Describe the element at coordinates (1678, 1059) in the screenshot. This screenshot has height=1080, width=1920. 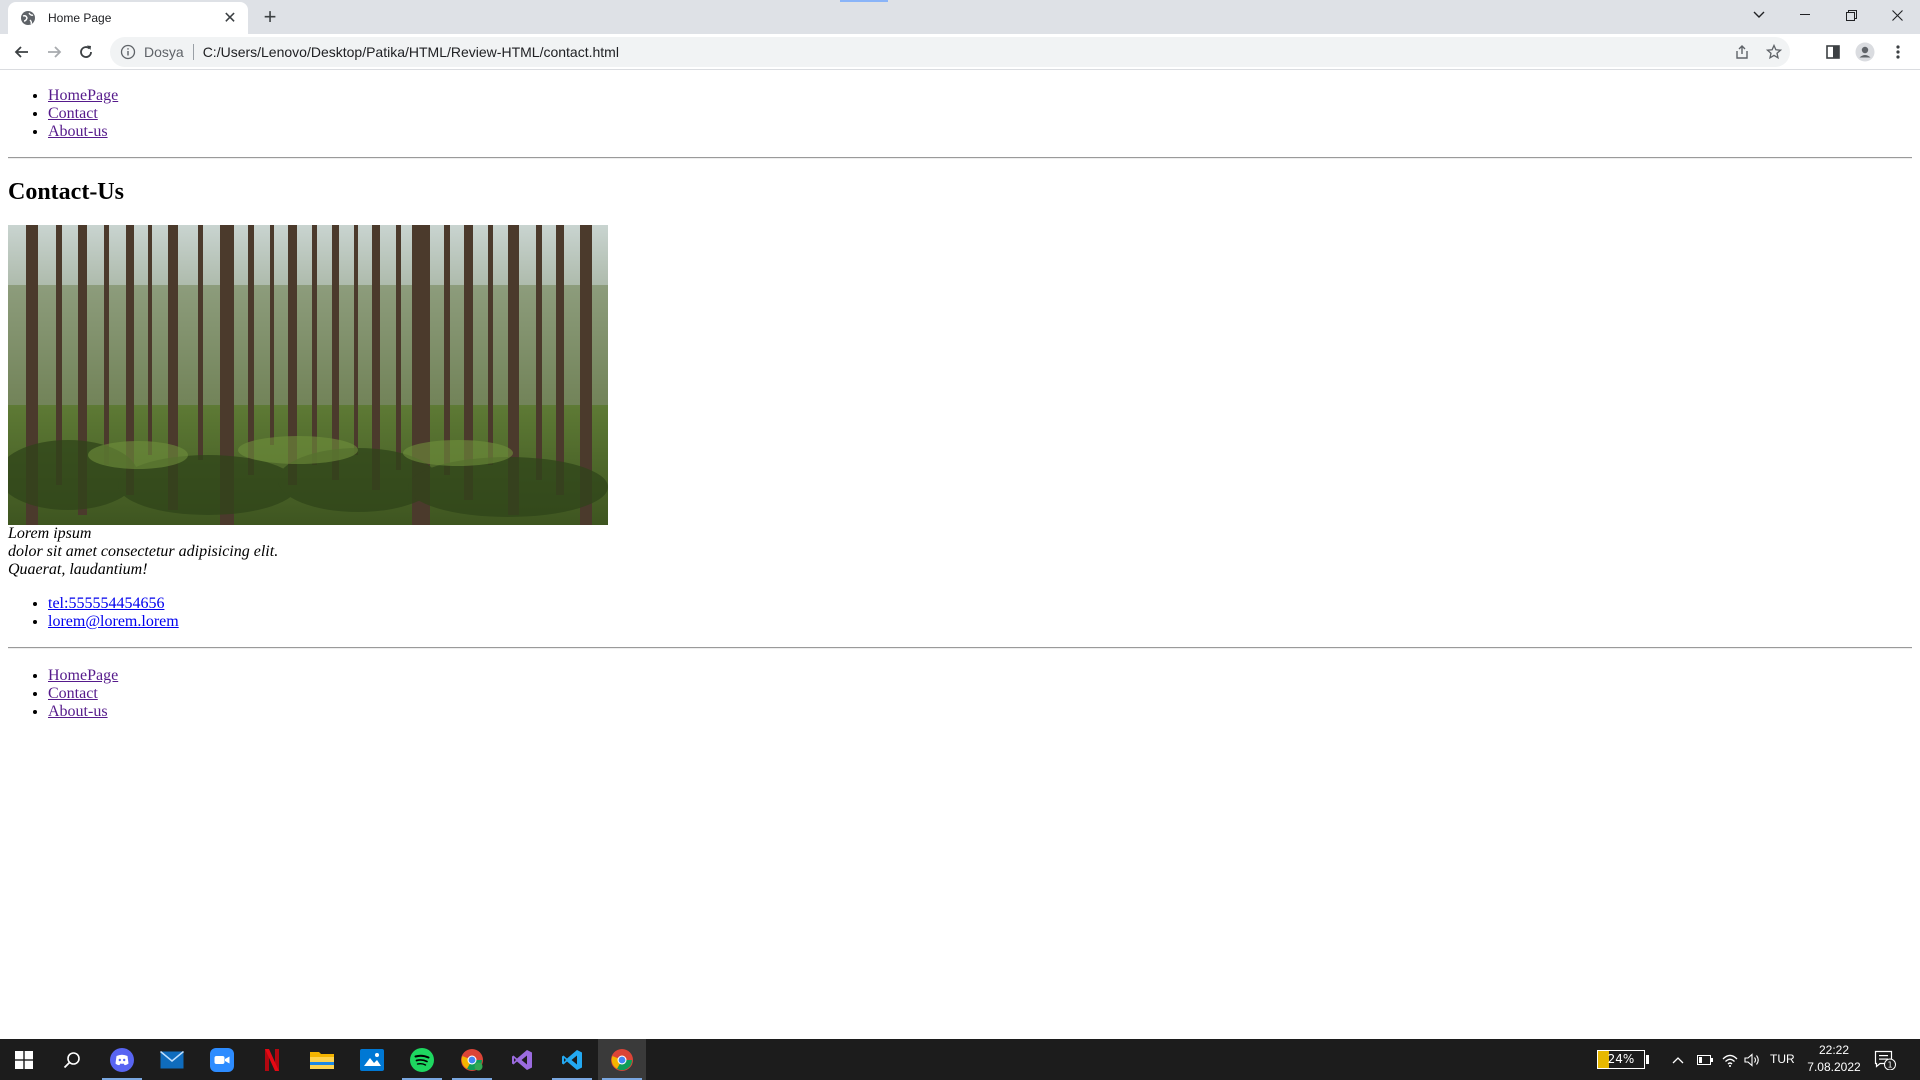
I see `show-hidden-icons-icon` at that location.